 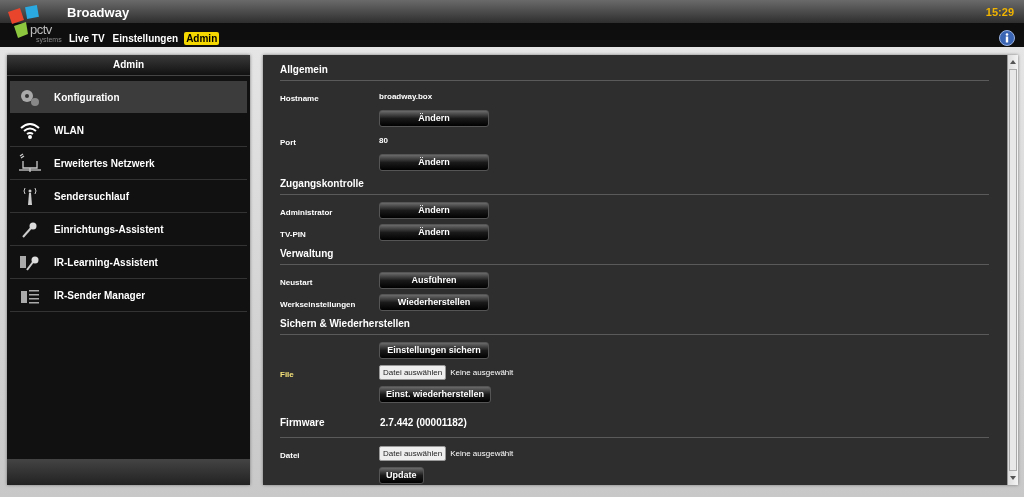 What do you see at coordinates (299, 98) in the screenshot?
I see `field-label: Hostname` at bounding box center [299, 98].